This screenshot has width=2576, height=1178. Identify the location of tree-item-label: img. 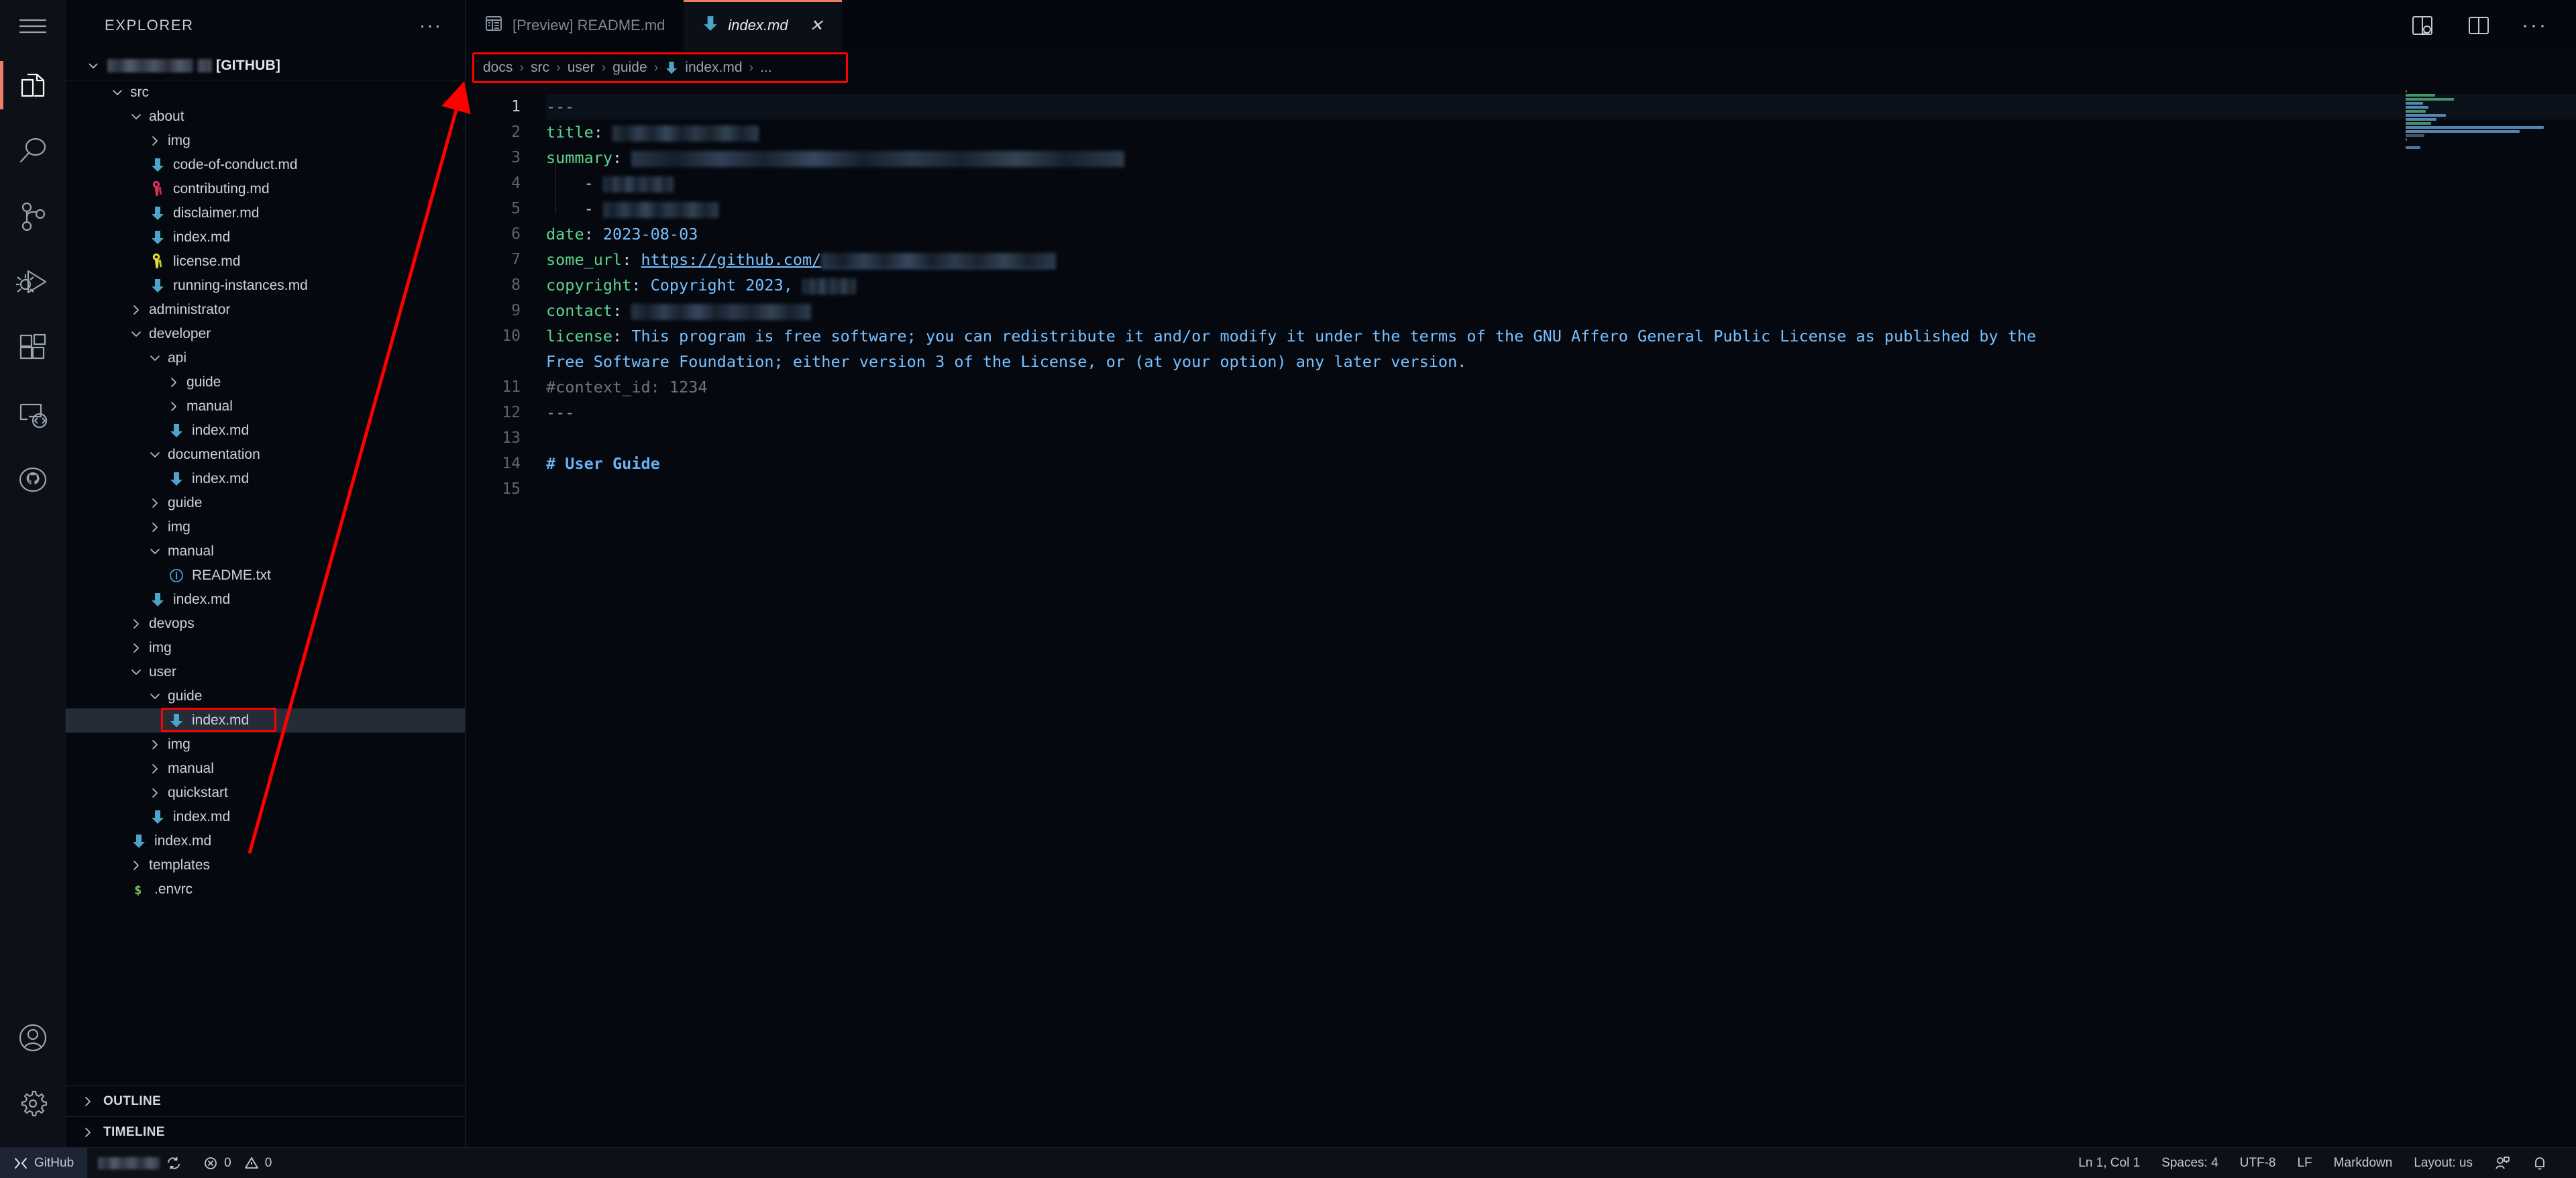
(160, 648).